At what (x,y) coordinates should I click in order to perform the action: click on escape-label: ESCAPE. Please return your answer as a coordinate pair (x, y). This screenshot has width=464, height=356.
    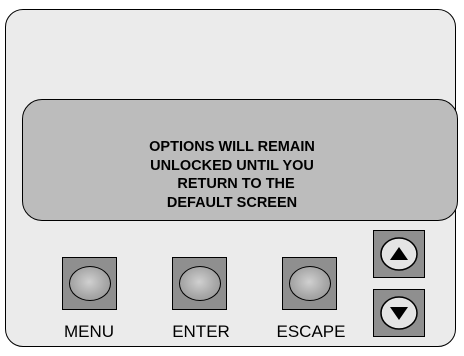
    Looking at the image, I should click on (311, 331).